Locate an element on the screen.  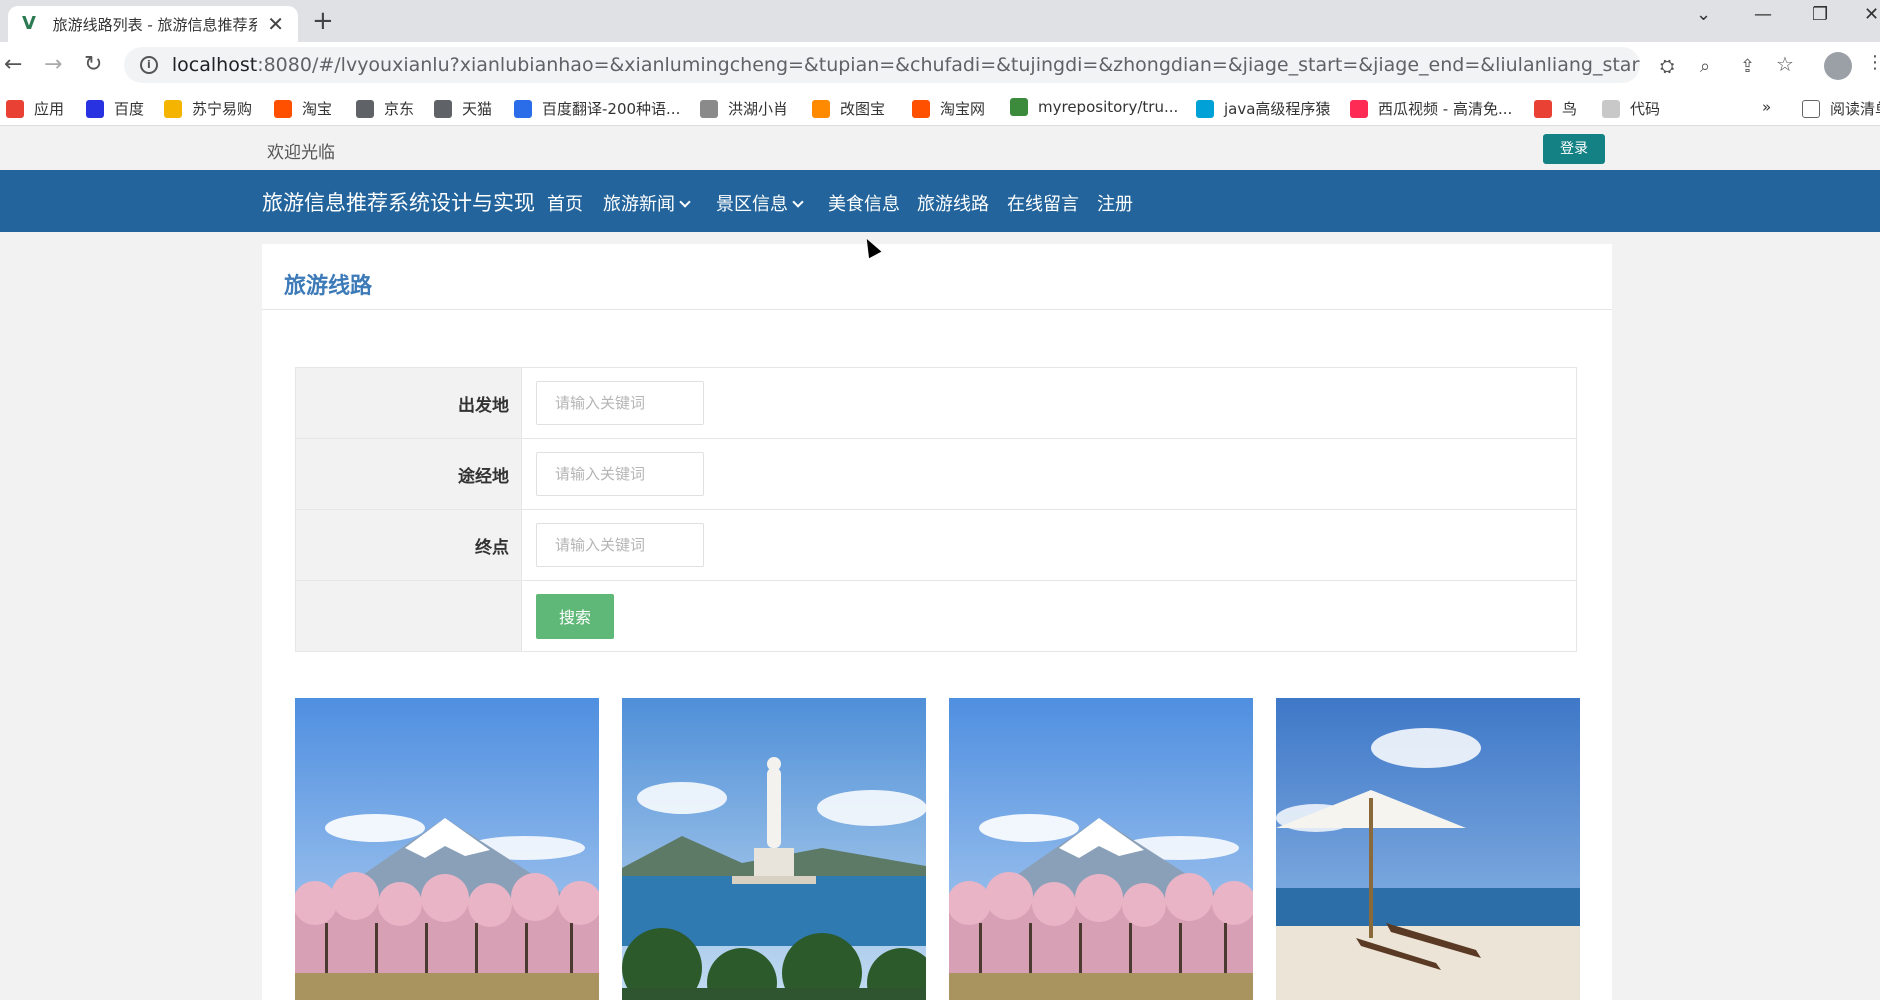
bookmark-item: 苏宁易购 is located at coordinates (208, 108).